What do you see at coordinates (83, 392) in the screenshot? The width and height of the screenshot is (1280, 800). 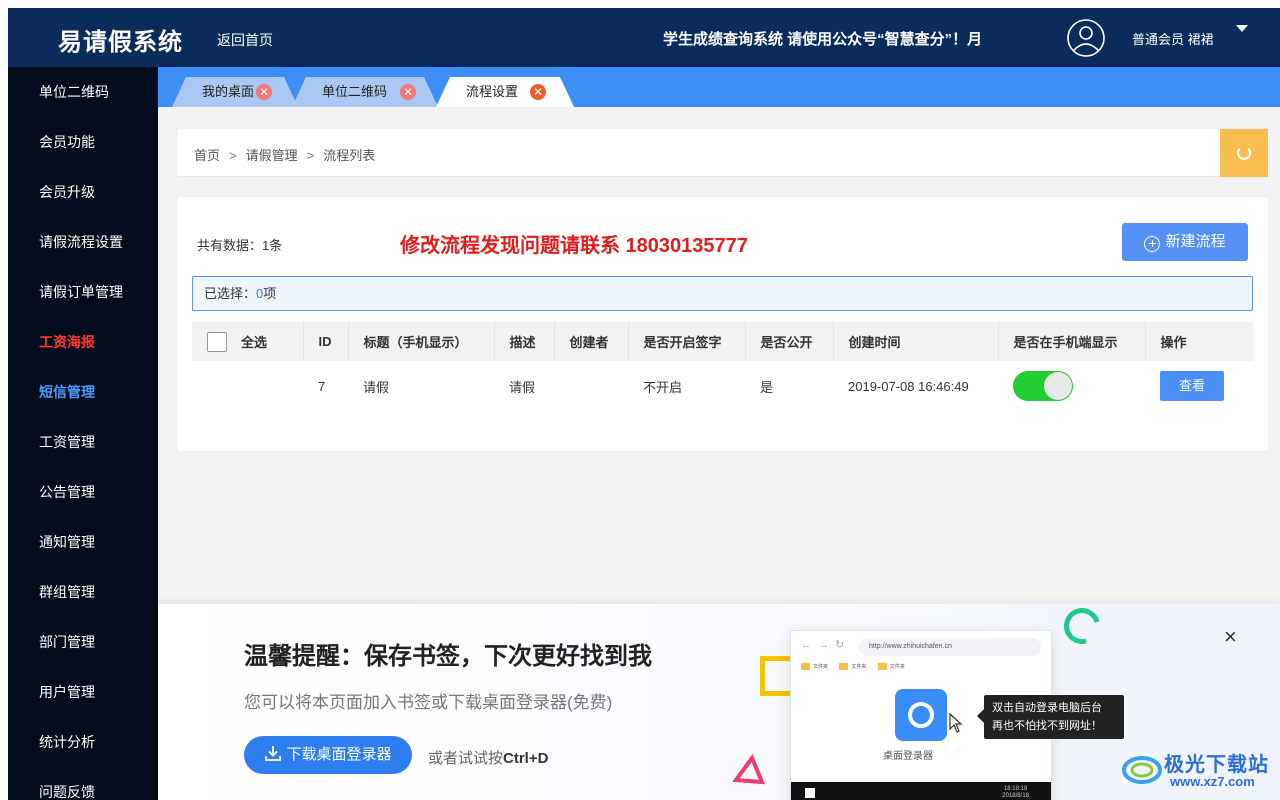 I see `sidebar-item-sms: 短信管理` at bounding box center [83, 392].